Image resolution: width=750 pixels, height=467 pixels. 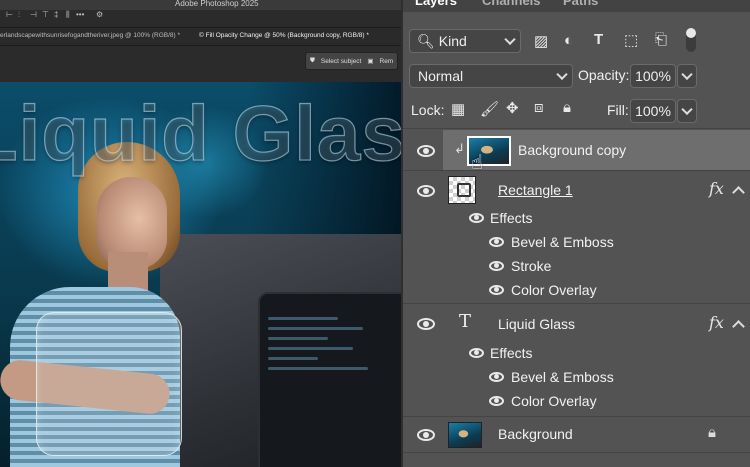 I want to click on layer-name: Rectangle 1, so click(x=535, y=190).